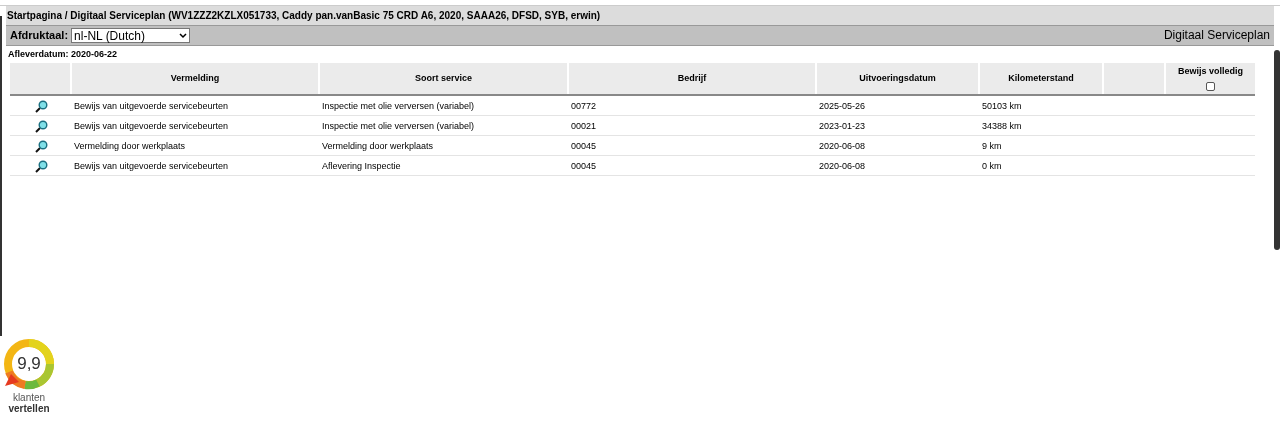 Image resolution: width=1280 pixels, height=422 pixels. I want to click on proof-complete-label: Bewijs volledig, so click(1210, 71).